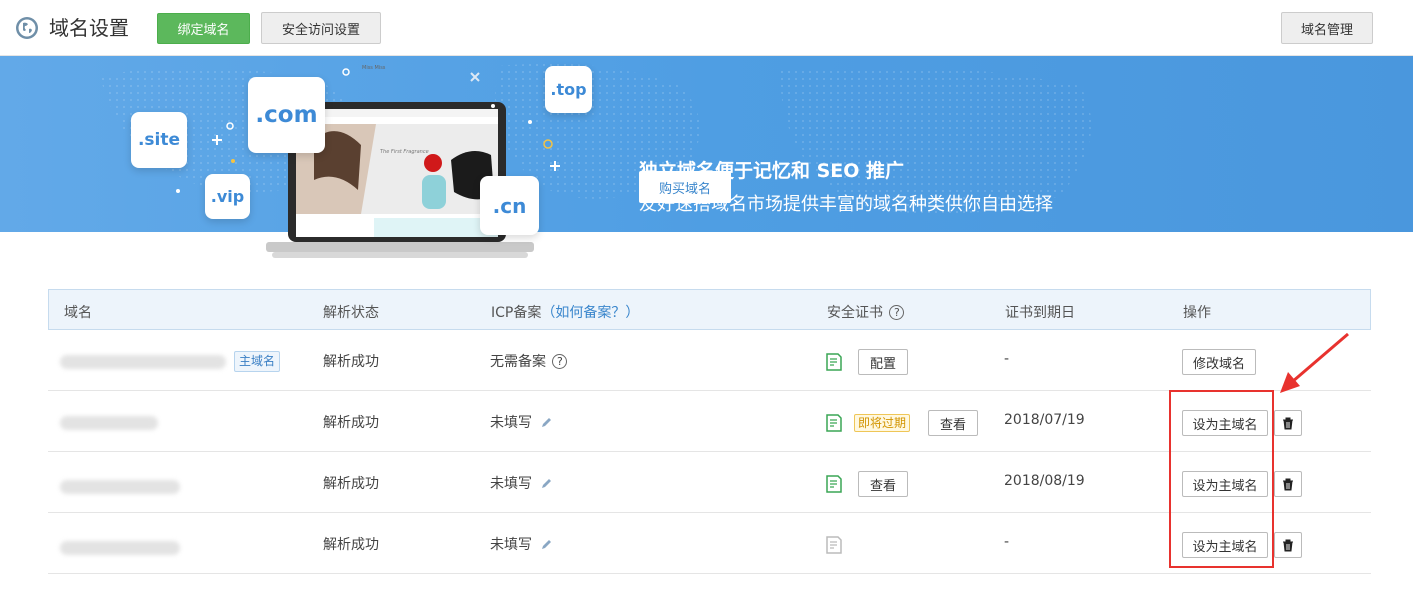 This screenshot has height=597, width=1413. I want to click on page-title: 域名设置, so click(89, 28).